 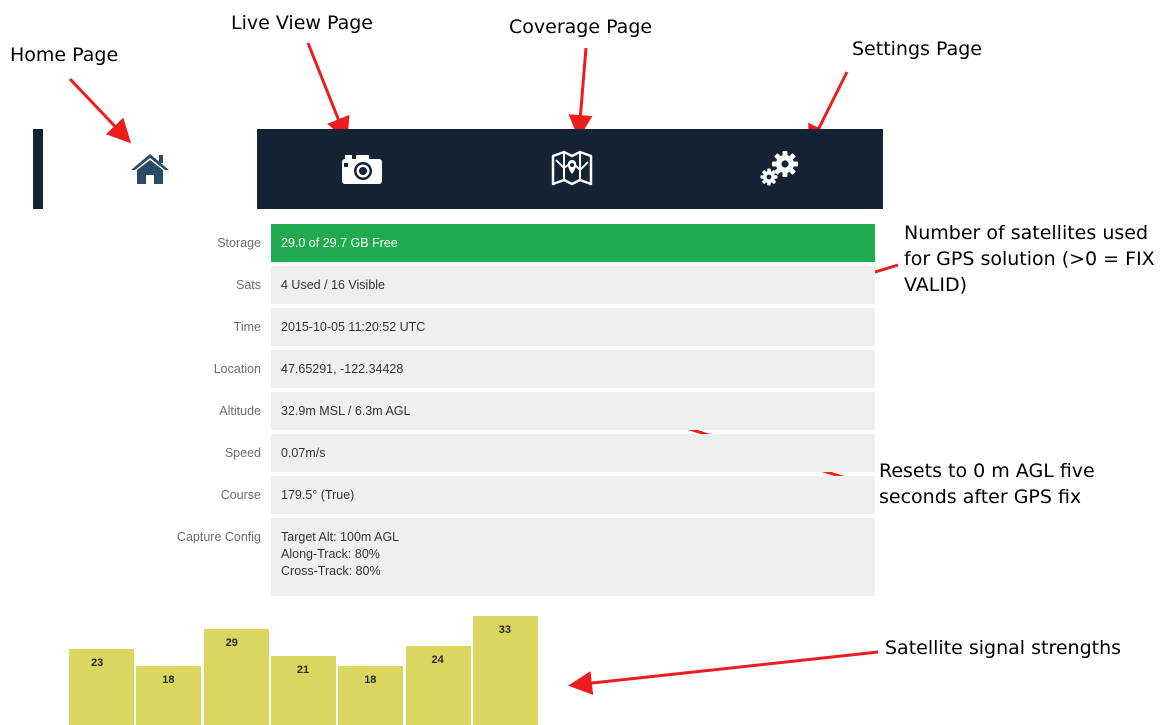 What do you see at coordinates (218, 537) in the screenshot?
I see `capture-config-label: Capture Config` at bounding box center [218, 537].